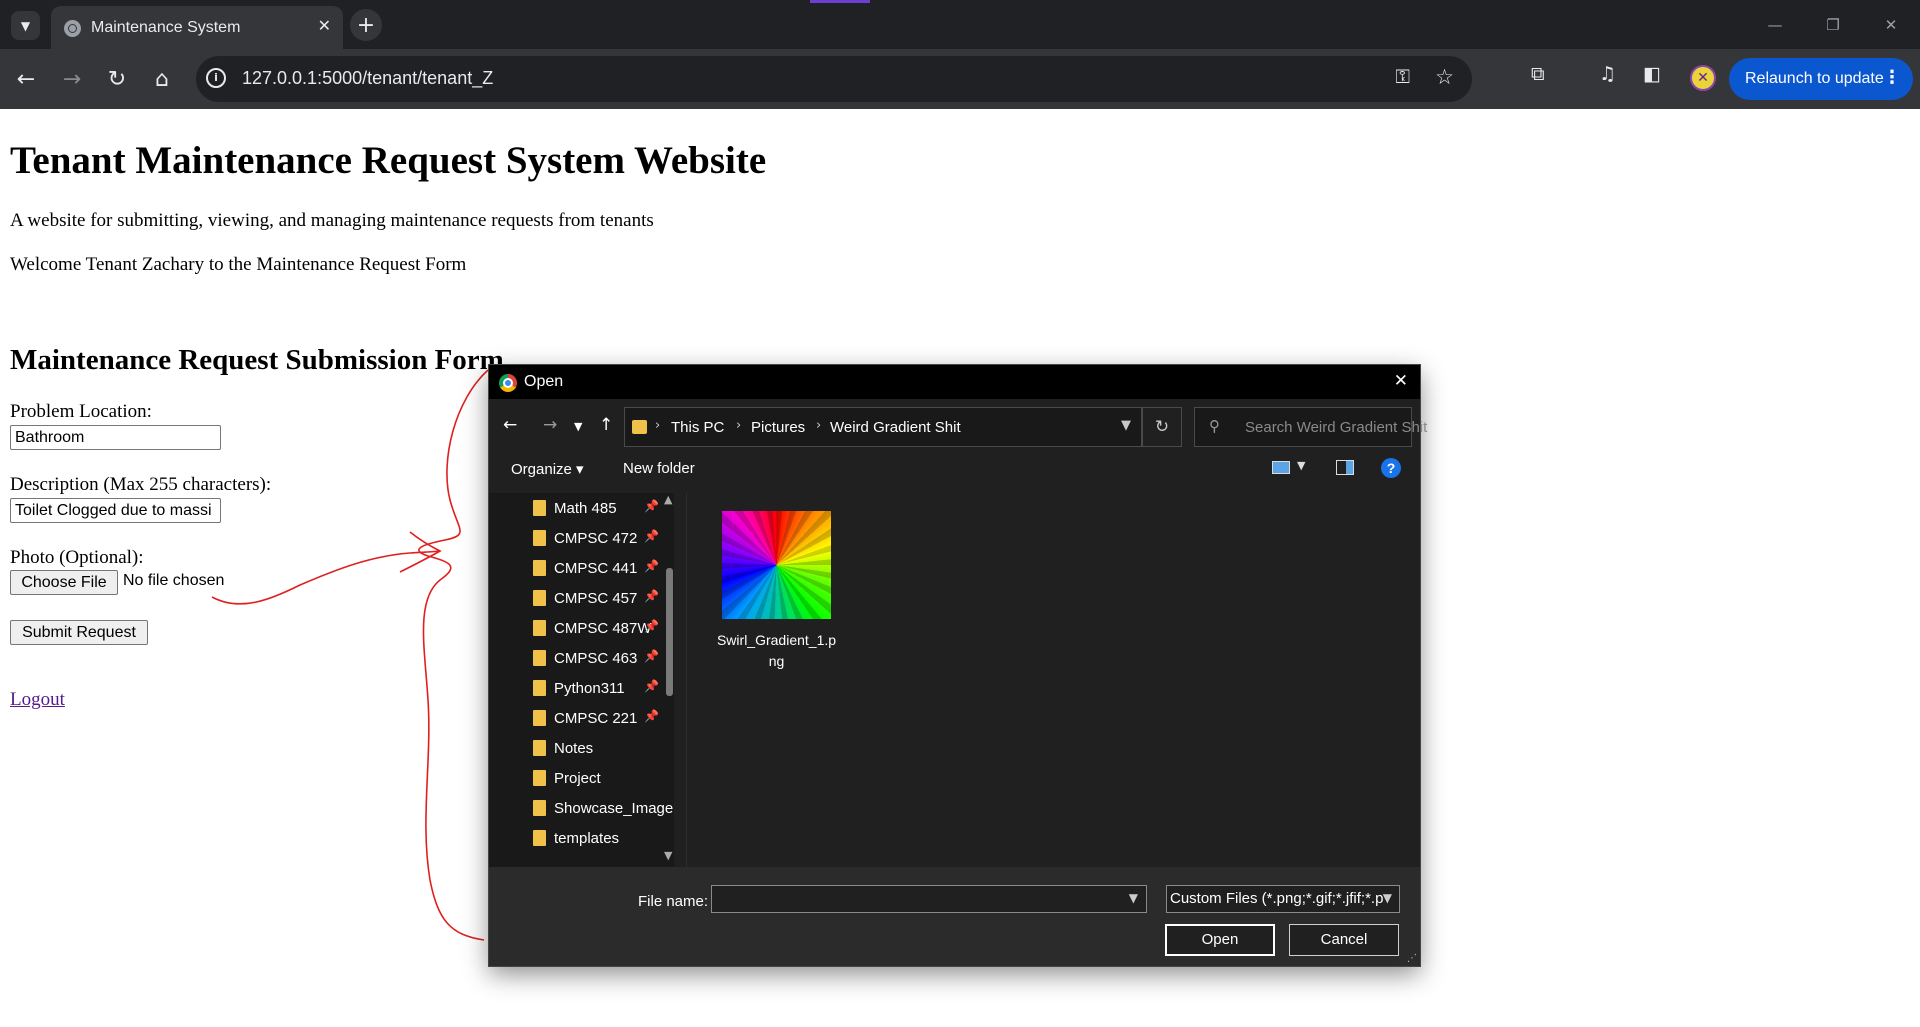  What do you see at coordinates (834, 79) in the screenshot?
I see `address-bar: i 127.0.0.1:5000/tenant/tenant_Z ⚿ ☆` at bounding box center [834, 79].